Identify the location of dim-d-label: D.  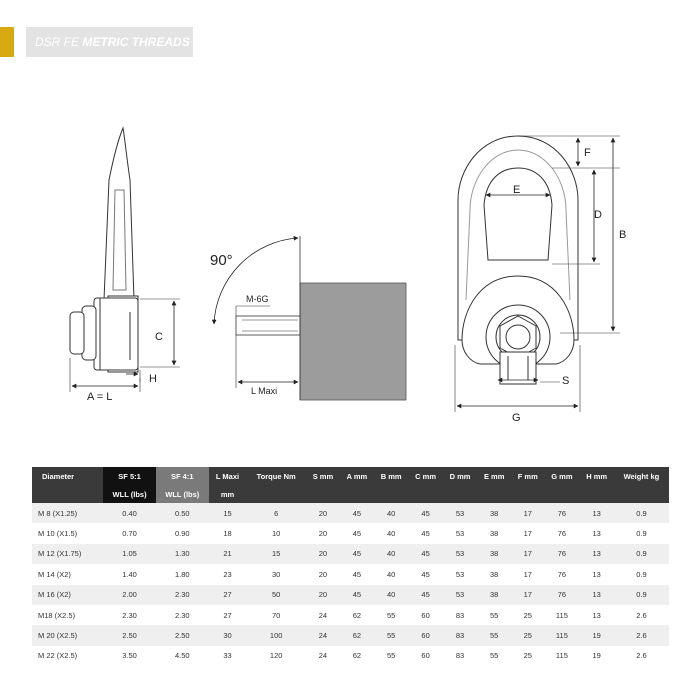
(598, 215).